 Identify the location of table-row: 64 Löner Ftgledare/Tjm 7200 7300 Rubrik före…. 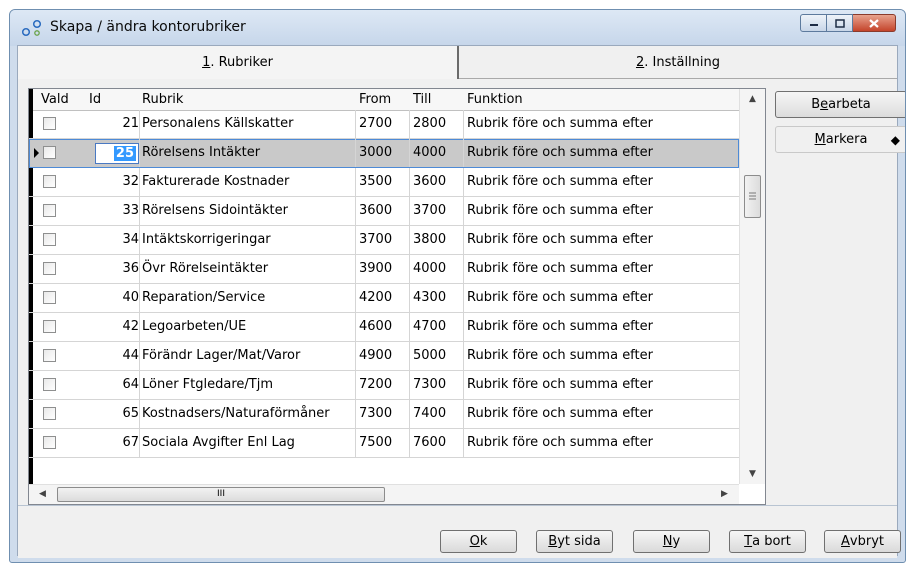
(384, 385).